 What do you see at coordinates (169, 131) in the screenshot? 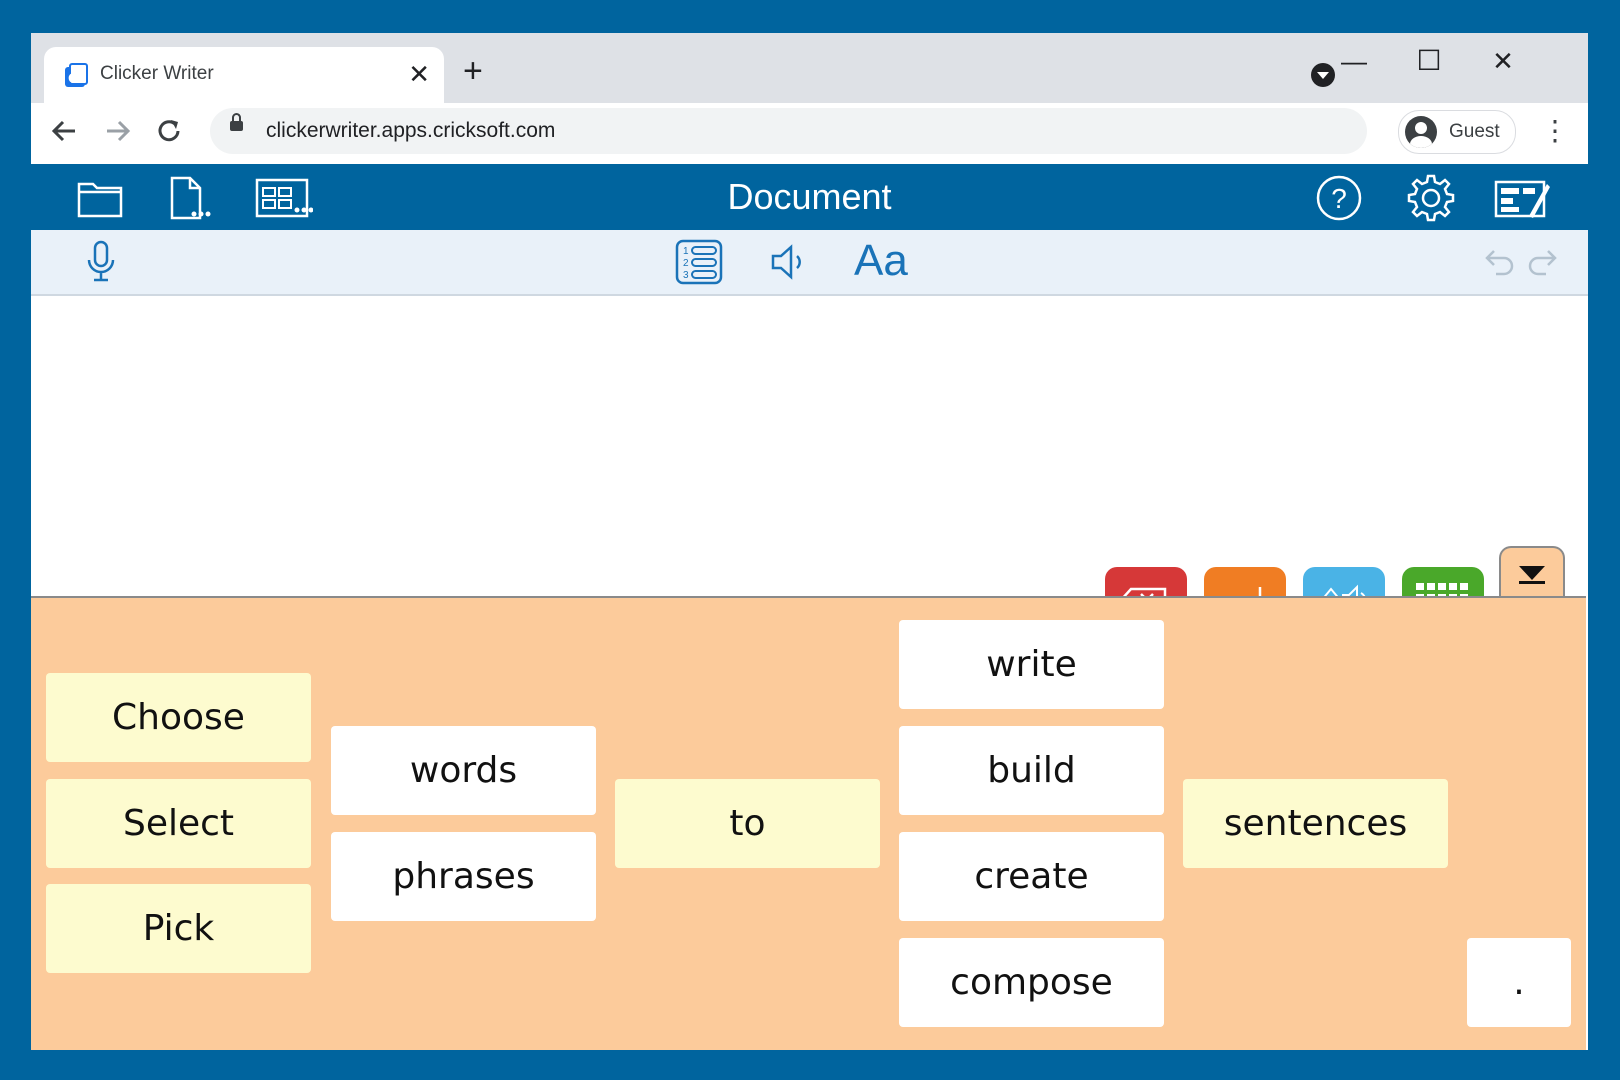
I see `reload-icon` at bounding box center [169, 131].